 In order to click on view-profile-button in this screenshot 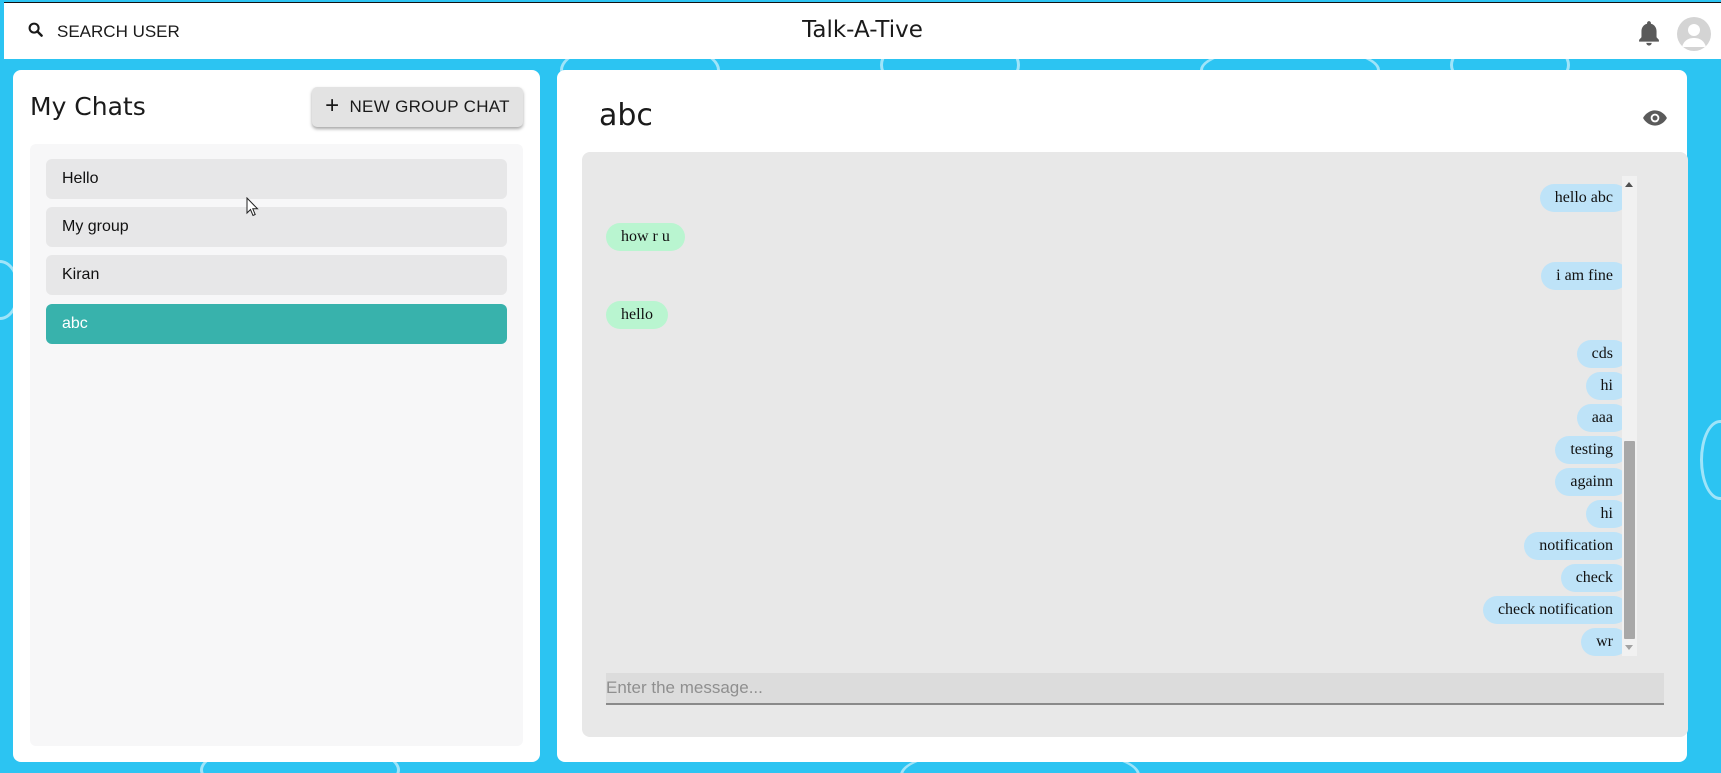, I will do `click(1655, 118)`.